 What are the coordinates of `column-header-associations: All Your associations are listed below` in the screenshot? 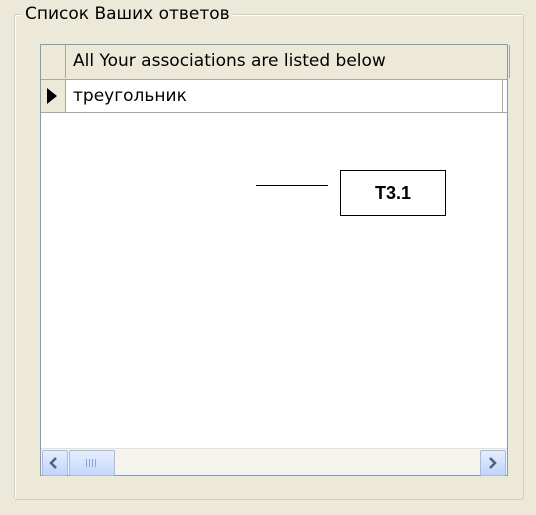 It's located at (288, 61).